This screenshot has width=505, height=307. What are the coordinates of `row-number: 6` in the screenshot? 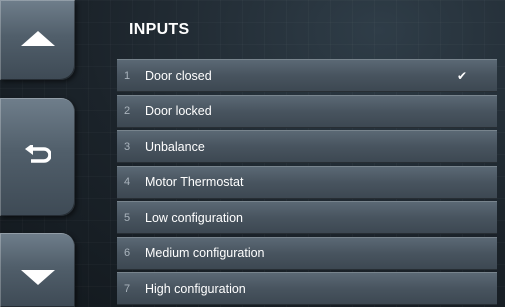 It's located at (127, 253).